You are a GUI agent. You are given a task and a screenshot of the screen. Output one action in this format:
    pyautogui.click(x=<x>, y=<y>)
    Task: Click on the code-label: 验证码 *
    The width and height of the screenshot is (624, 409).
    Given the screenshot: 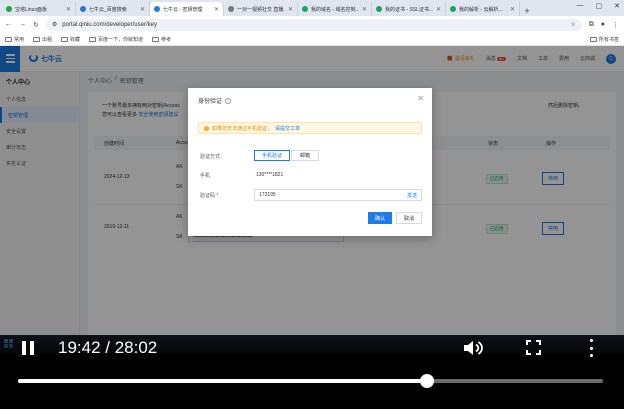 What is the action you would take?
    pyautogui.click(x=209, y=196)
    